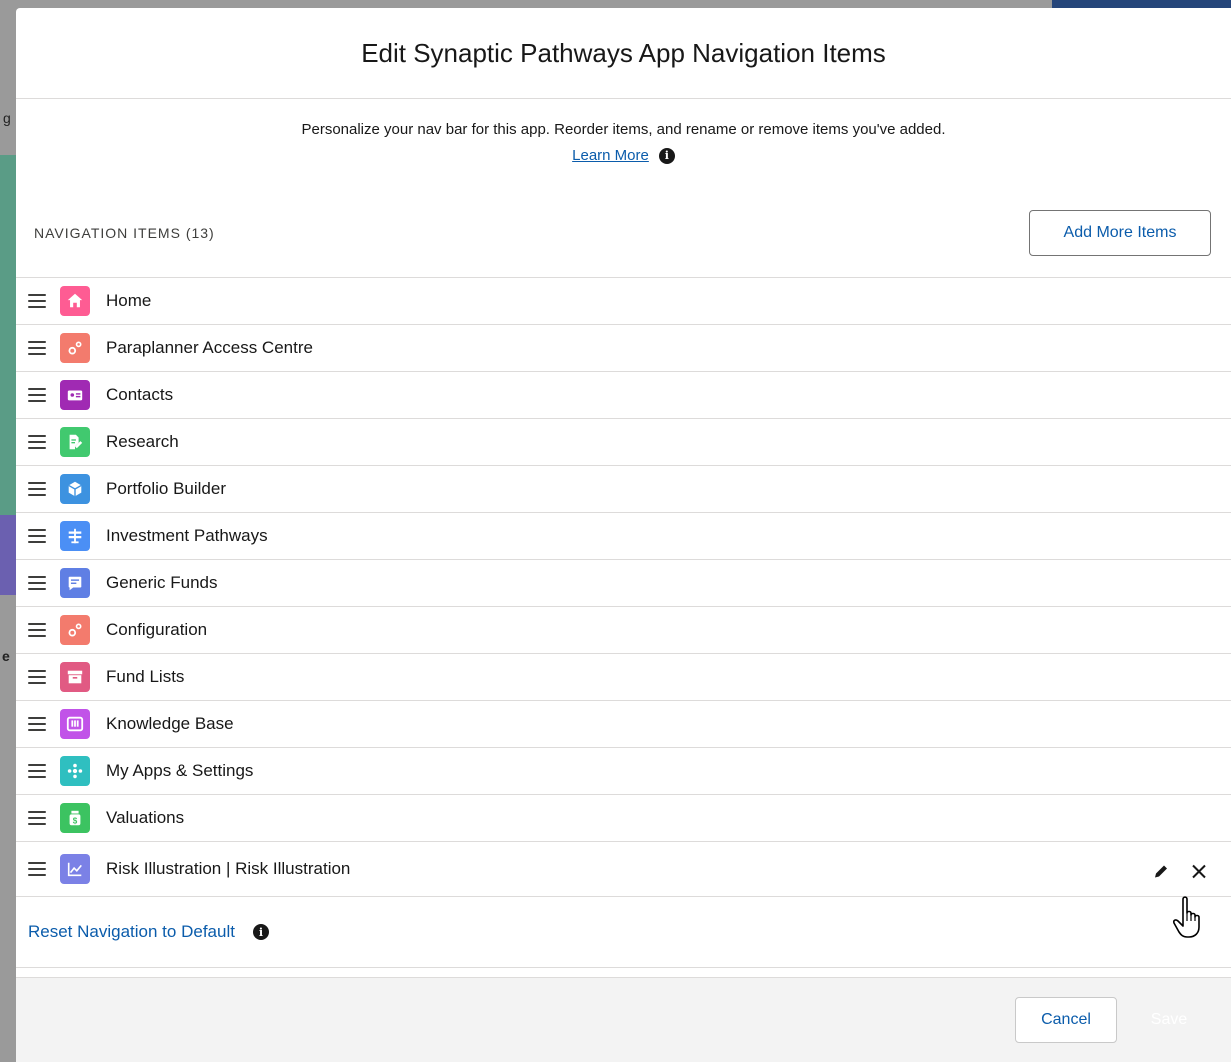 The height and width of the screenshot is (1062, 1231). I want to click on modal-footer: Cancel Save, so click(623, 1019).